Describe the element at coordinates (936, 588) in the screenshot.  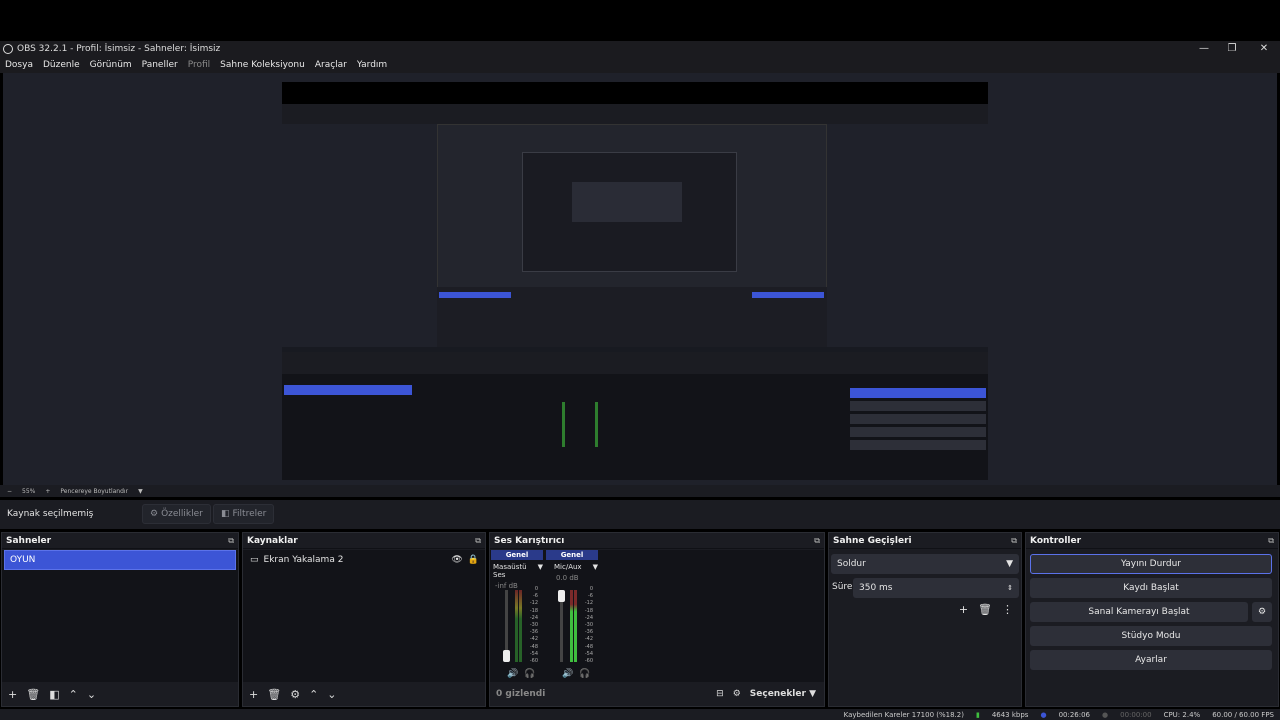
I see `duration-input: 350 ms ⇕` at that location.